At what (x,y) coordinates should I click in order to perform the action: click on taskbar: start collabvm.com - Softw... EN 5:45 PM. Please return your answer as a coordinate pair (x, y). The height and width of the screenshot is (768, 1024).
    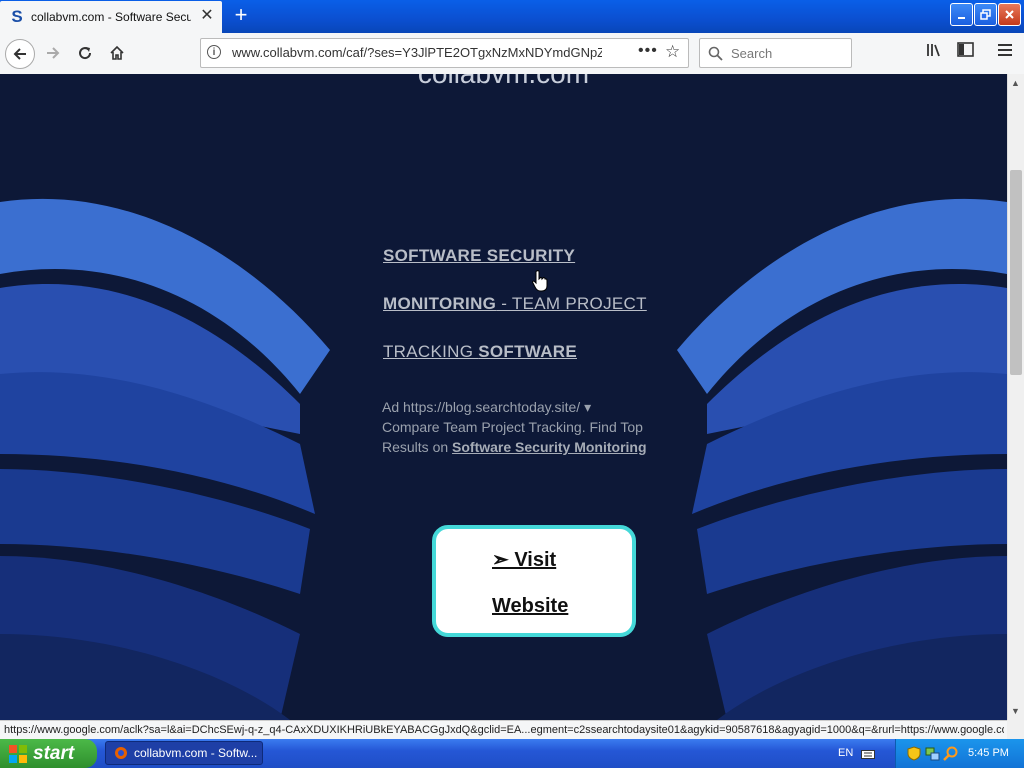
    Looking at the image, I should click on (512, 753).